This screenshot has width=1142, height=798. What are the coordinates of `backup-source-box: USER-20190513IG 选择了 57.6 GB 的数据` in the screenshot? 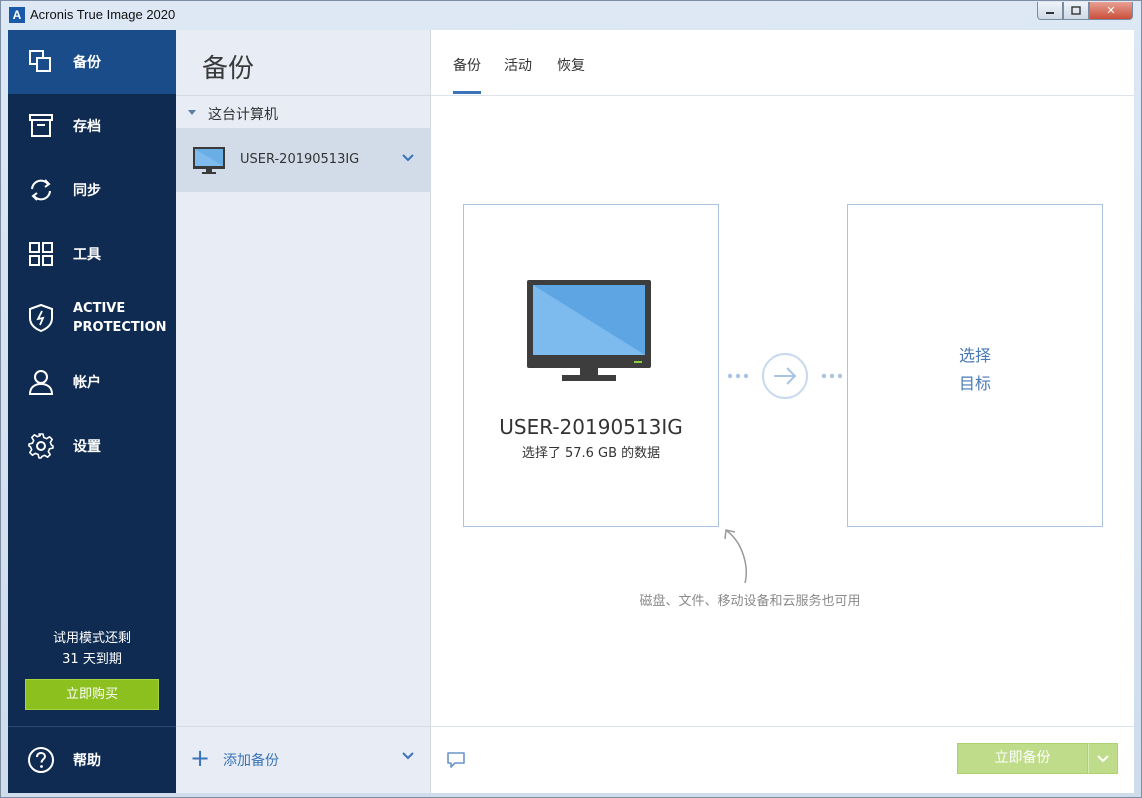 It's located at (591, 365).